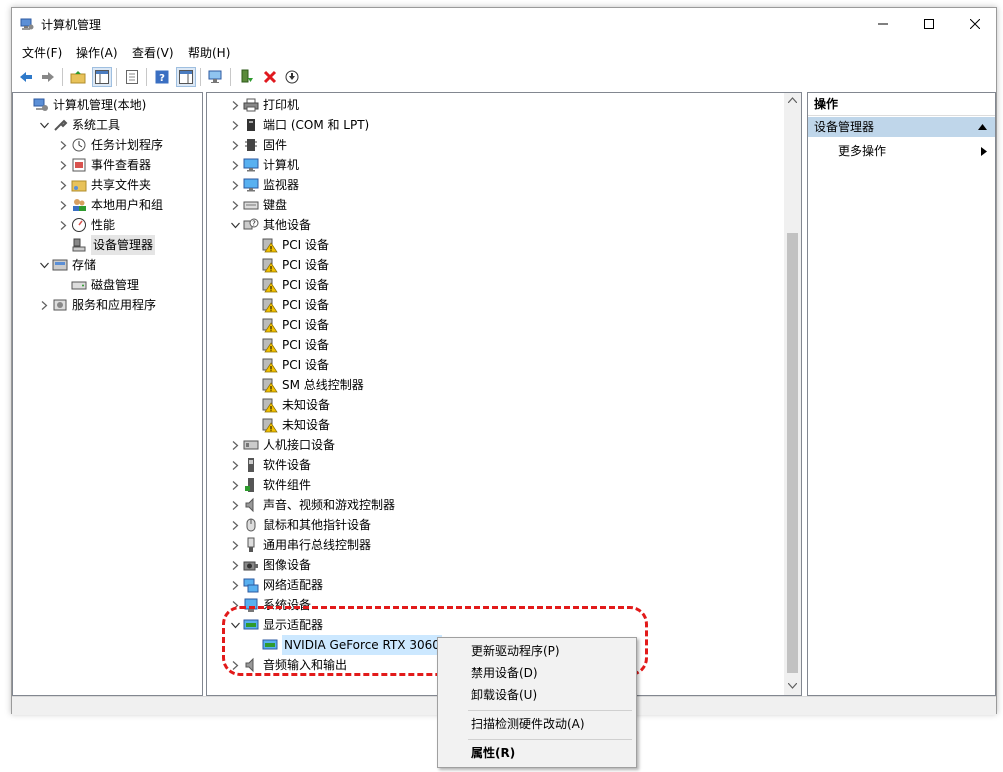 This screenshot has width=1003, height=772. I want to click on menu-bar: 文件(F) 操作(A) 查看(V) 帮助(H), so click(504, 51).